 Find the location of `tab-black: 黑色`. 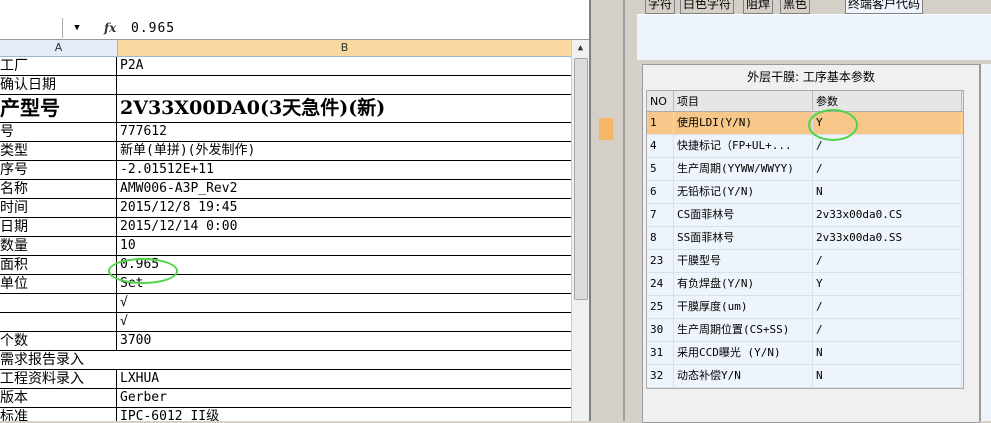

tab-black: 黑色 is located at coordinates (795, 7).